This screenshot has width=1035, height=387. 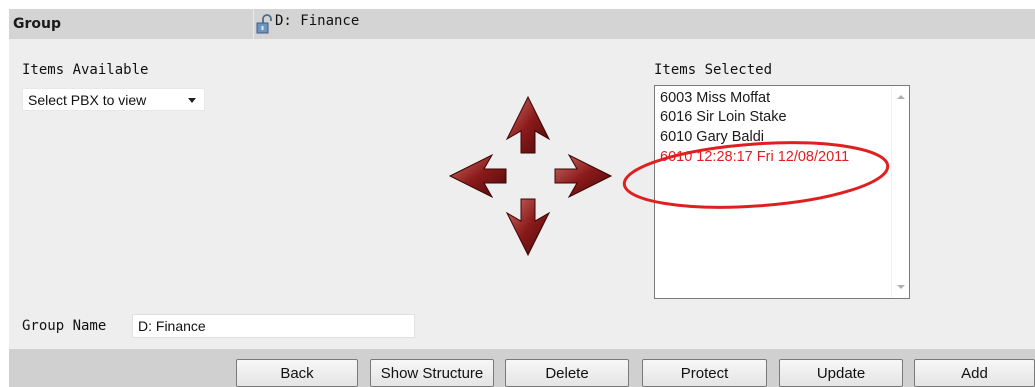 I want to click on list-item: 6010 Gary Baldi, so click(x=712, y=137).